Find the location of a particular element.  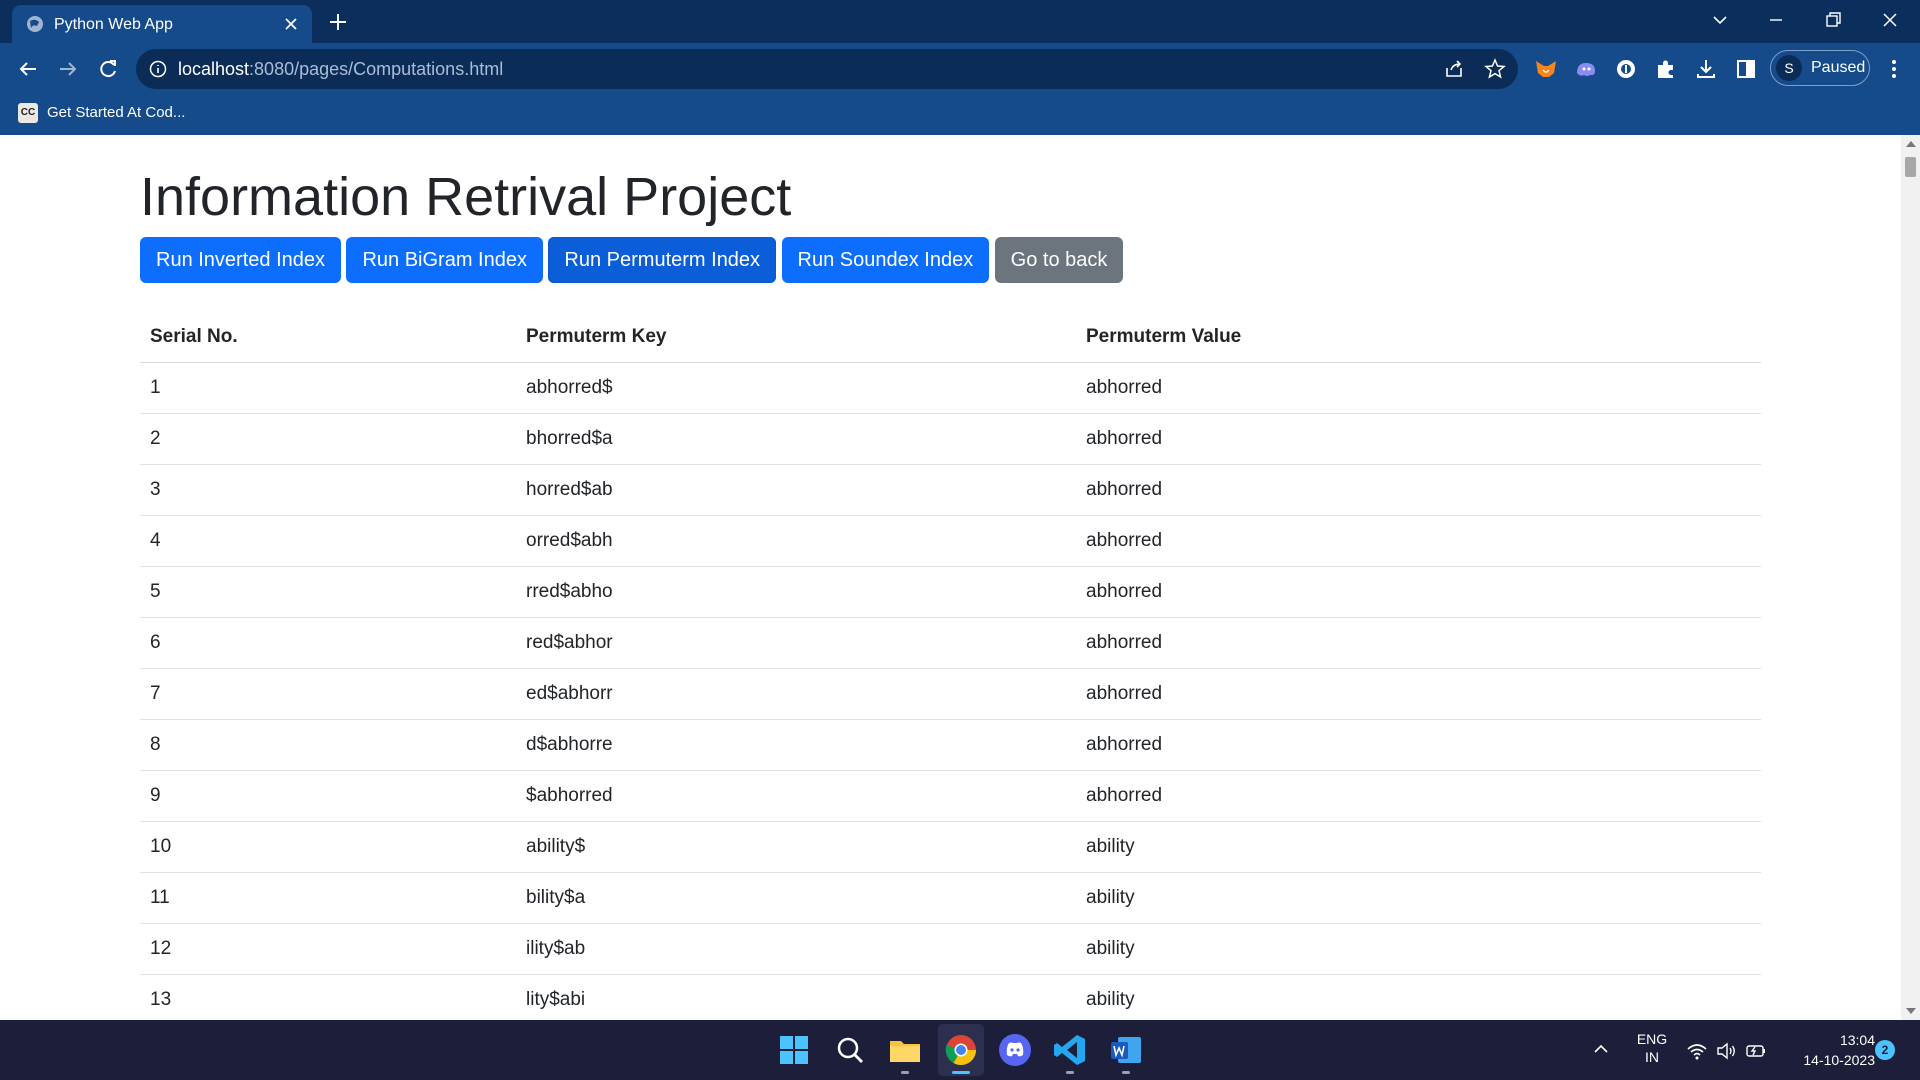

site-info-icon is located at coordinates (158, 69).